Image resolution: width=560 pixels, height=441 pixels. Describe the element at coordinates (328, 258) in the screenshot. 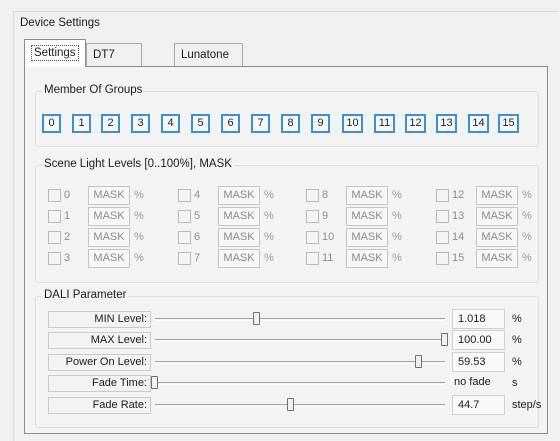

I see `scene-11-label: 11` at that location.